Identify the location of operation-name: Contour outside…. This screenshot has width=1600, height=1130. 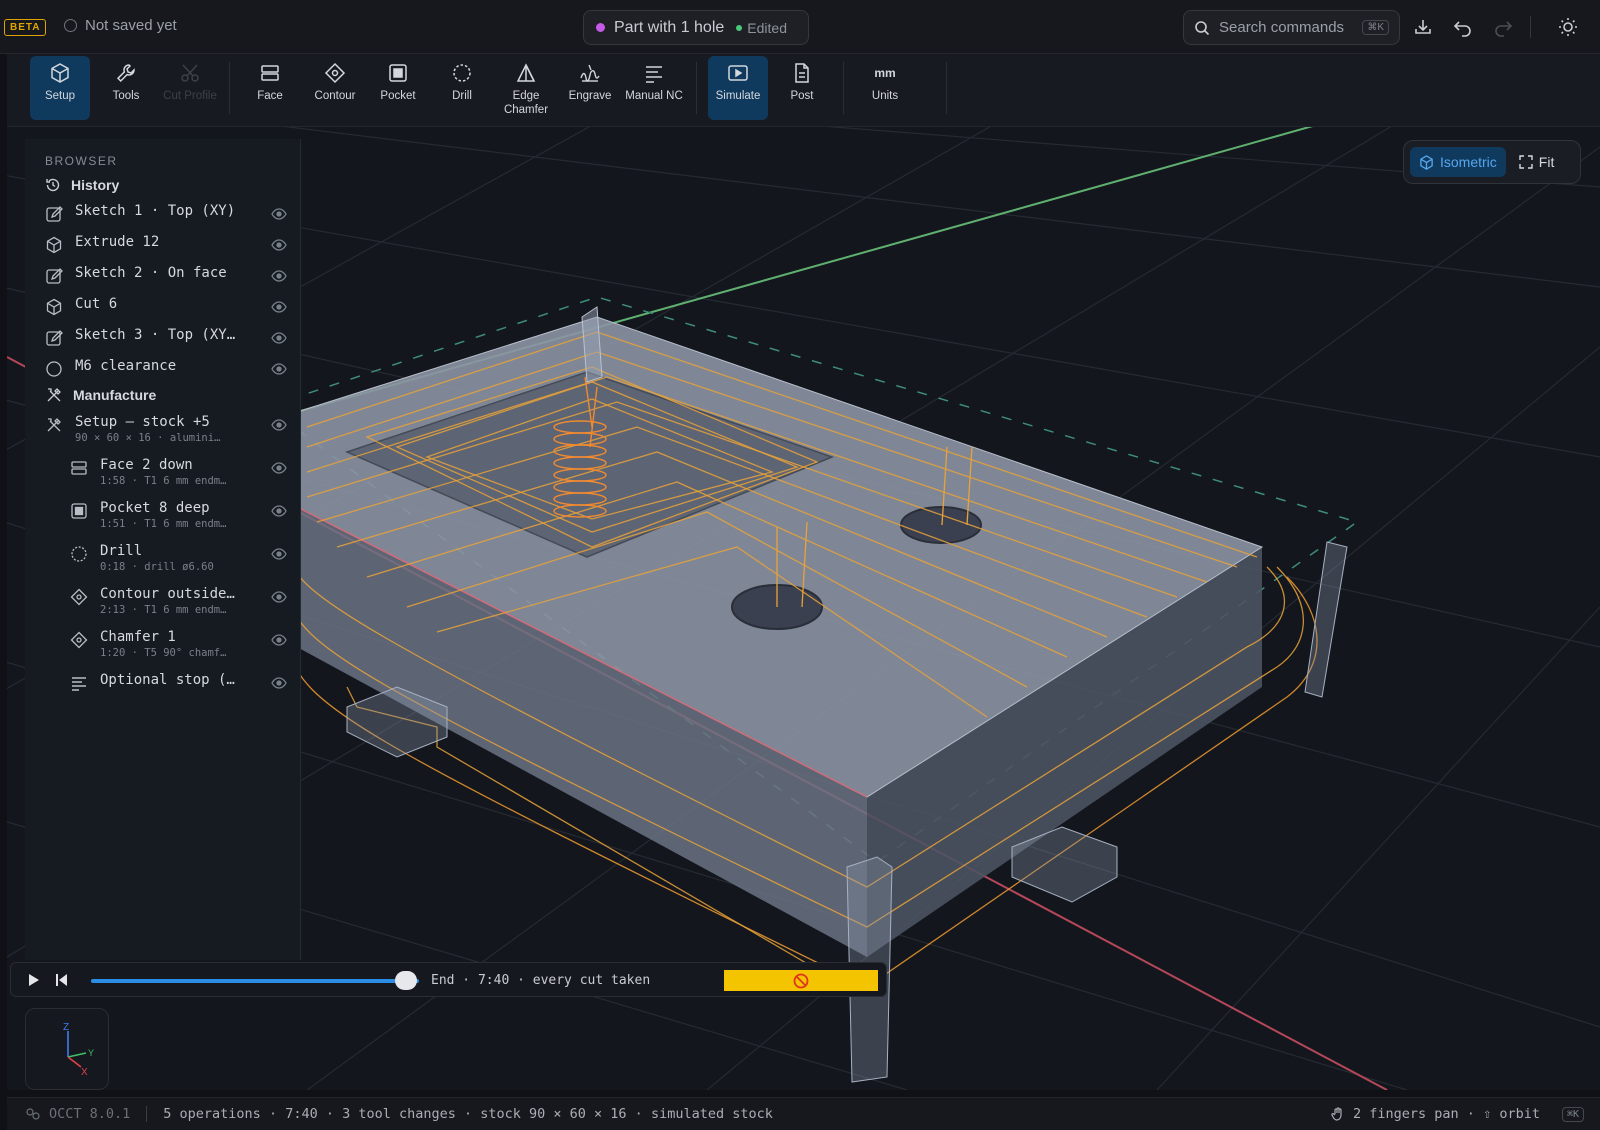
(167, 594).